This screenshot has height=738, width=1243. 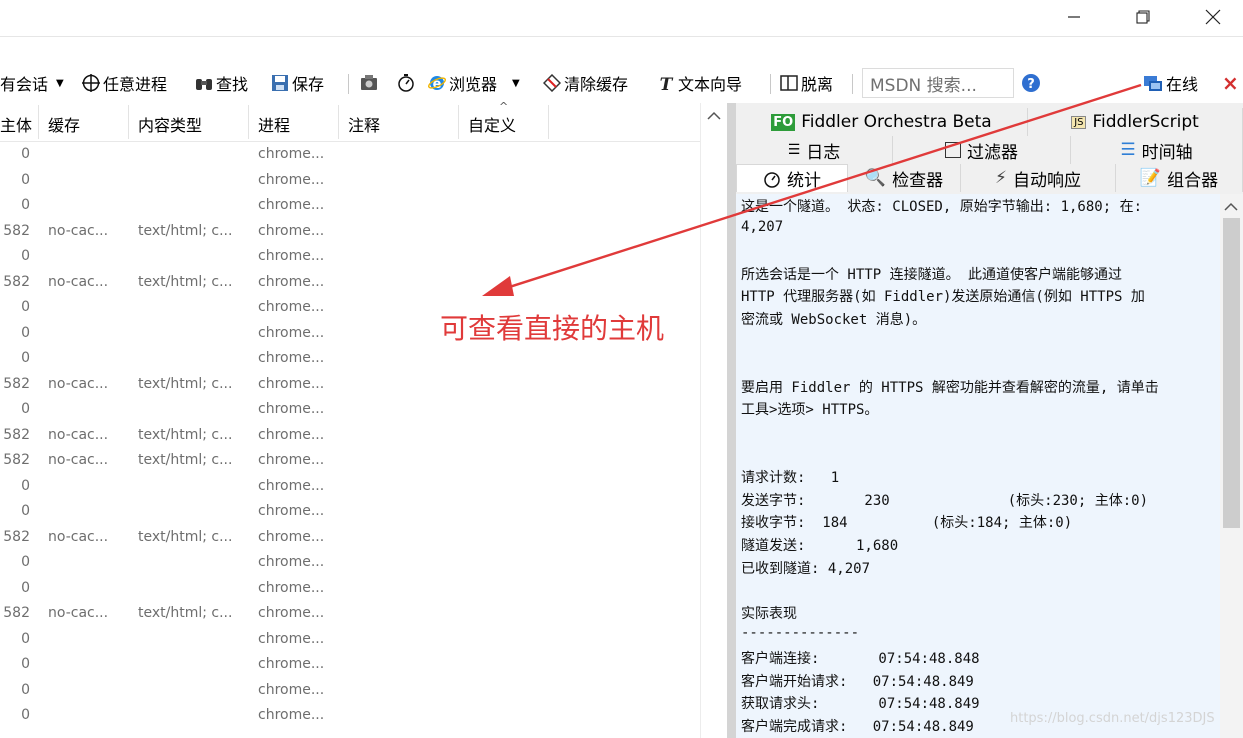 I want to click on browser-label: 浏览器, so click(x=473, y=84).